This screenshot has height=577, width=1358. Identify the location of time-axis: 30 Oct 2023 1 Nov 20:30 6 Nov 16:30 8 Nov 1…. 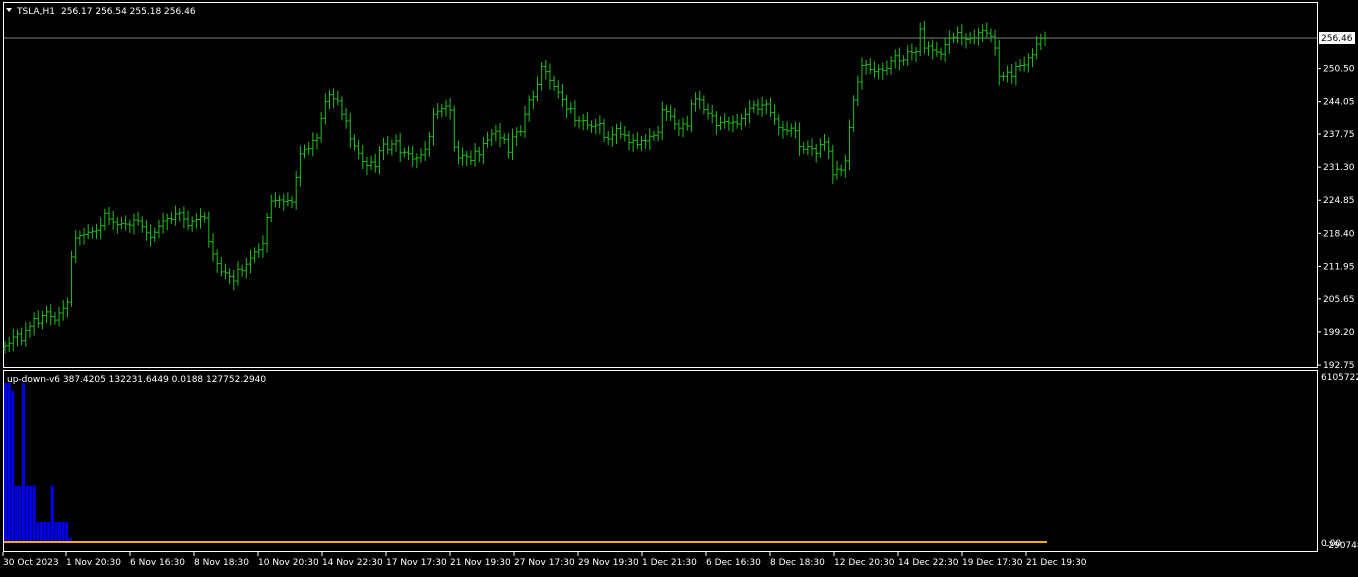
(544, 560).